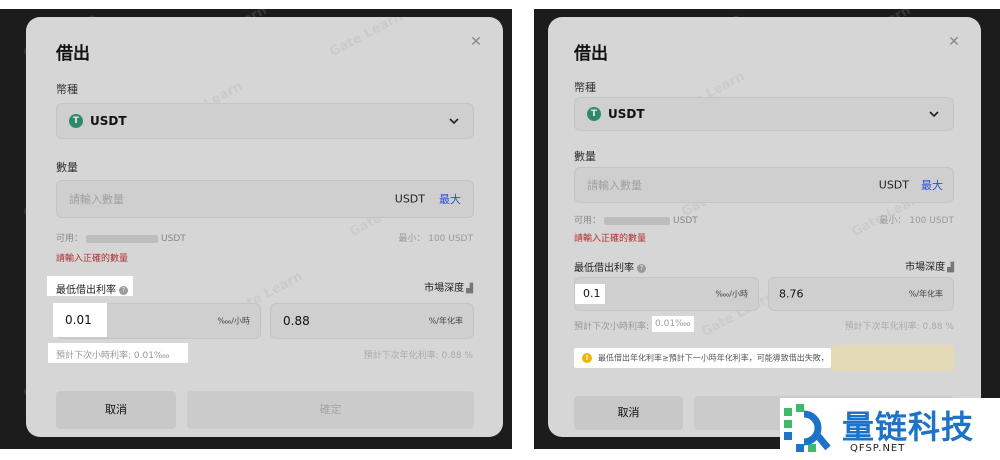 The height and width of the screenshot is (460, 1000). Describe the element at coordinates (908, 427) in the screenshot. I see `brand-name: 量链科技` at that location.